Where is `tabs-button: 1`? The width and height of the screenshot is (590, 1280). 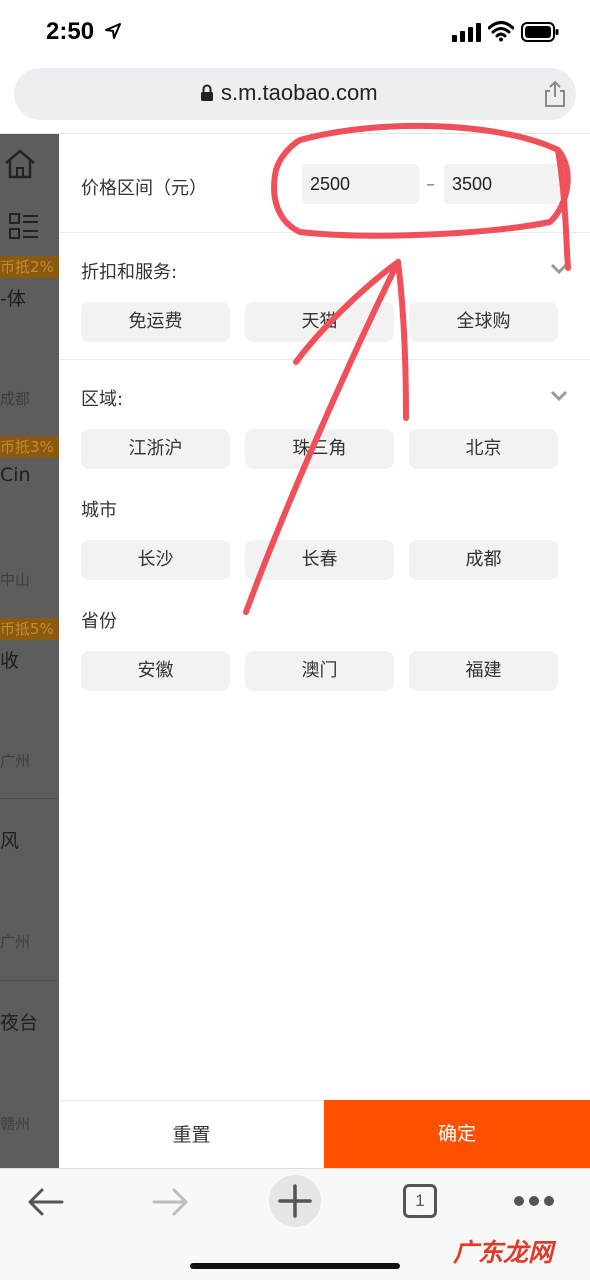 tabs-button: 1 is located at coordinates (420, 1201).